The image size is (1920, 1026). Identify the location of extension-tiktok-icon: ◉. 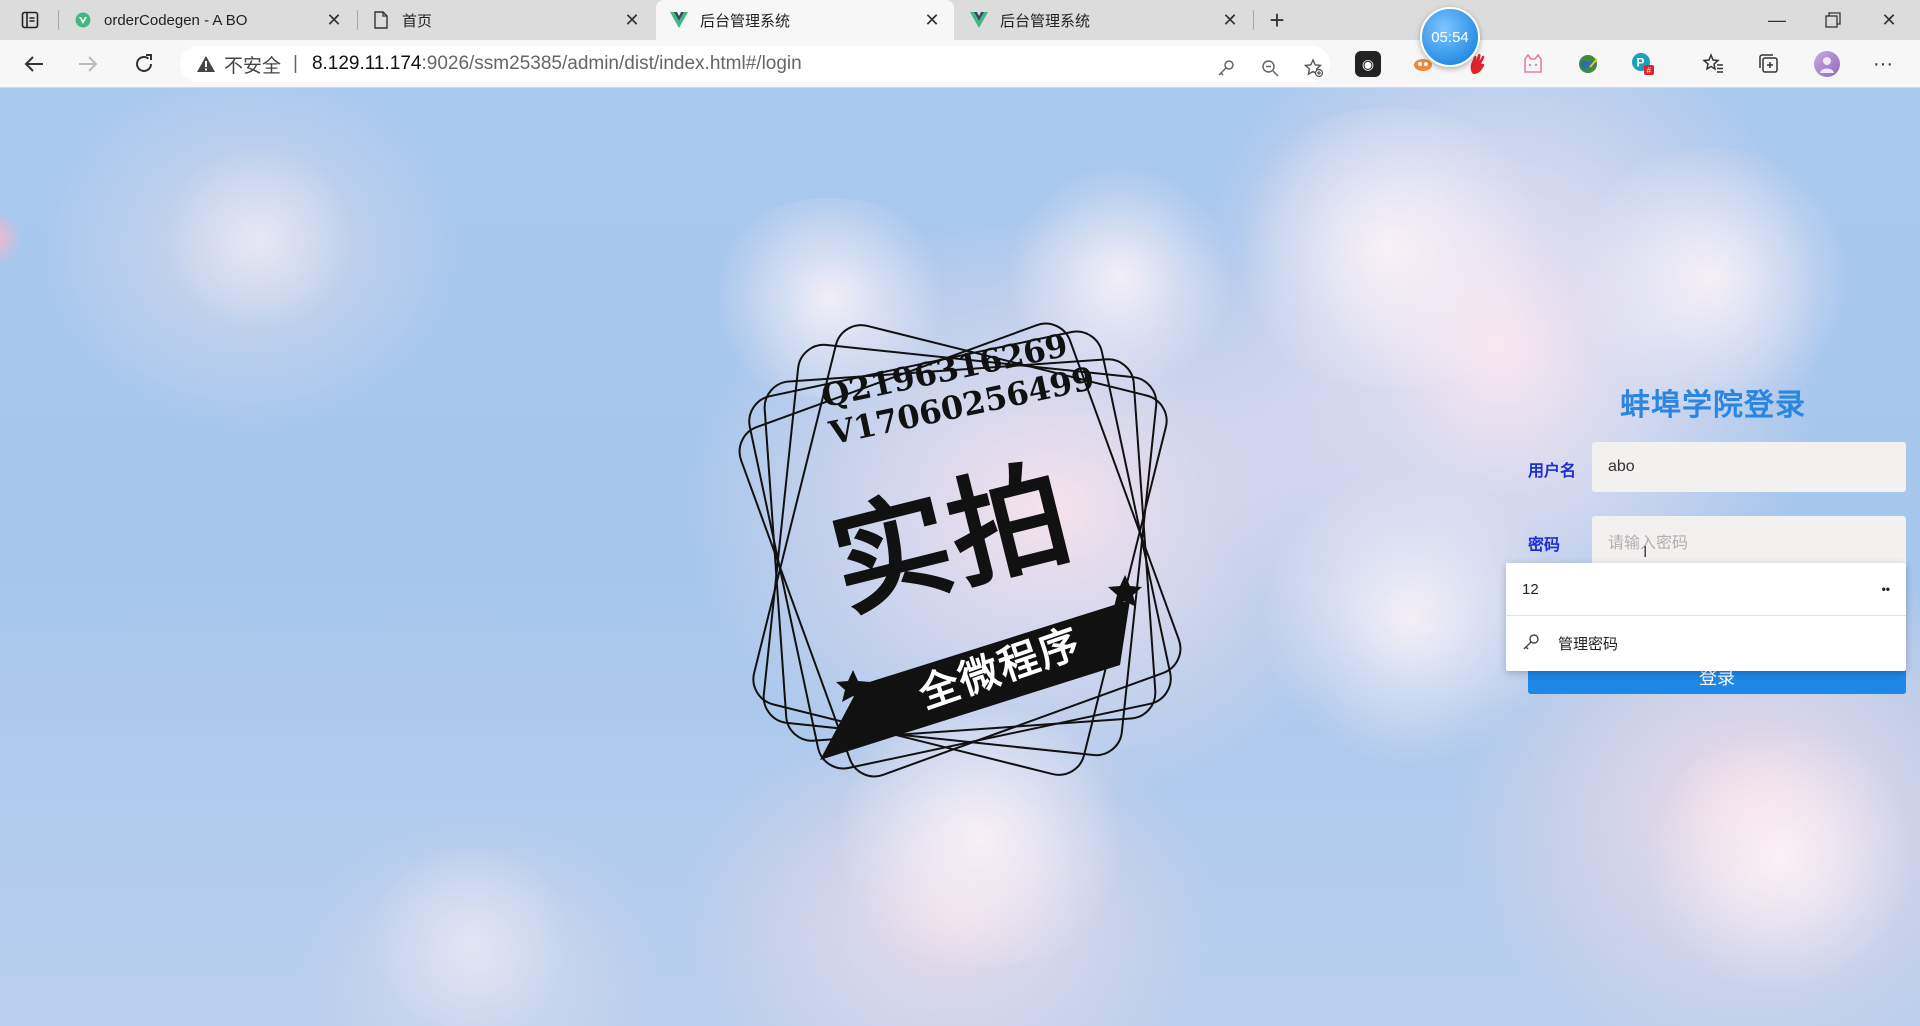
(1368, 64).